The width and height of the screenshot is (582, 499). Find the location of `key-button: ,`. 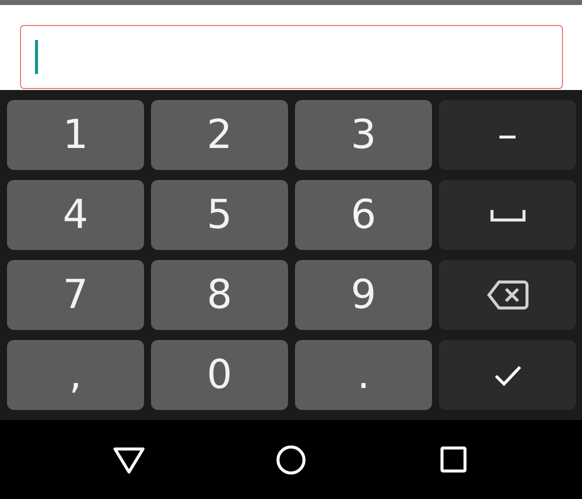

key-button: , is located at coordinates (75, 375).